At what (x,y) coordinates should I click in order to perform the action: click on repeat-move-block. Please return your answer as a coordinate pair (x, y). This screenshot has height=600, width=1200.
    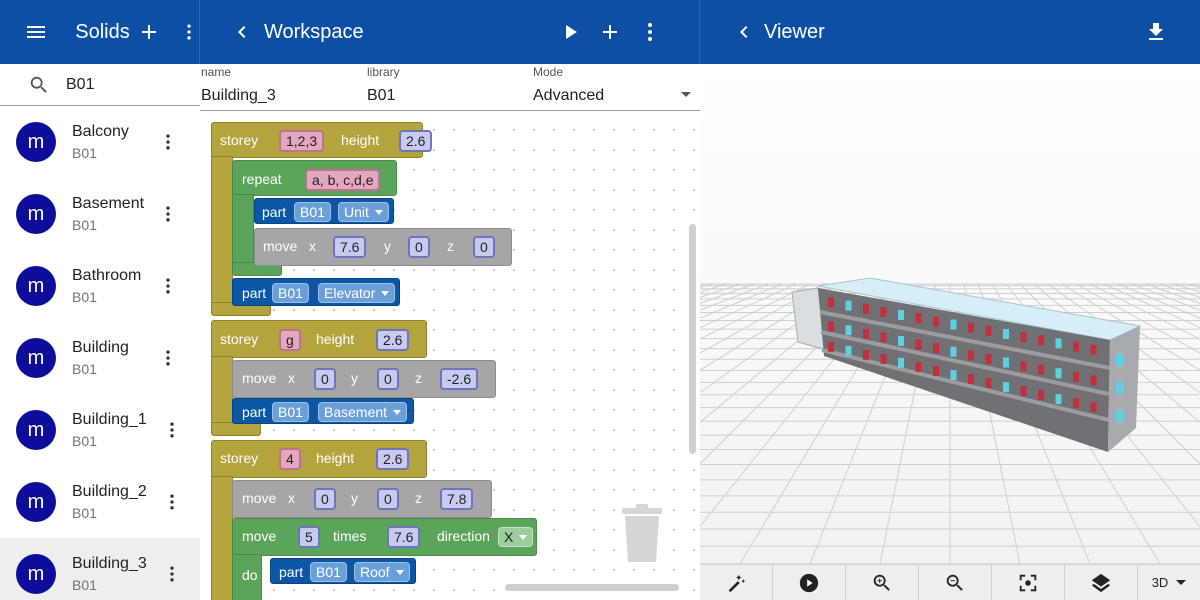
    Looking at the image, I should click on (384, 537).